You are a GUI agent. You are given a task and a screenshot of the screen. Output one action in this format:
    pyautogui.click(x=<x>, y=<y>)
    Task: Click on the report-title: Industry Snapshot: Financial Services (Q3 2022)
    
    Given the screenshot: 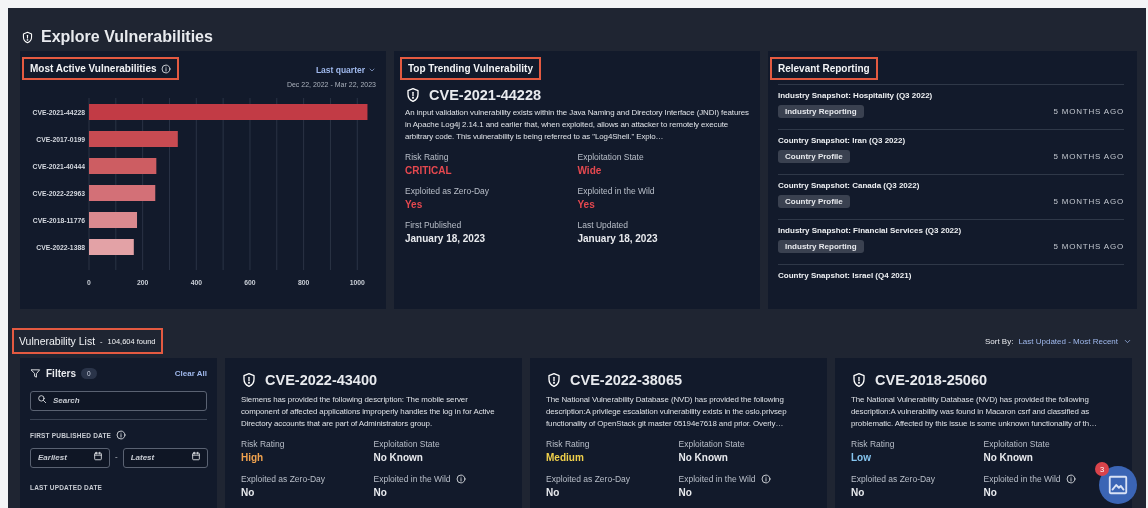 What is the action you would take?
    pyautogui.click(x=951, y=230)
    